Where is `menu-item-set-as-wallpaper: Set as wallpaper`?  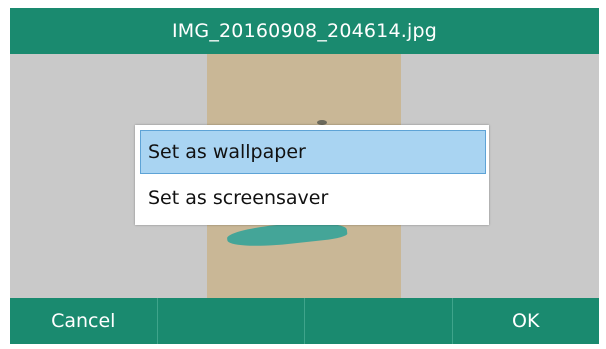
menu-item-set-as-wallpaper: Set as wallpaper is located at coordinates (313, 152).